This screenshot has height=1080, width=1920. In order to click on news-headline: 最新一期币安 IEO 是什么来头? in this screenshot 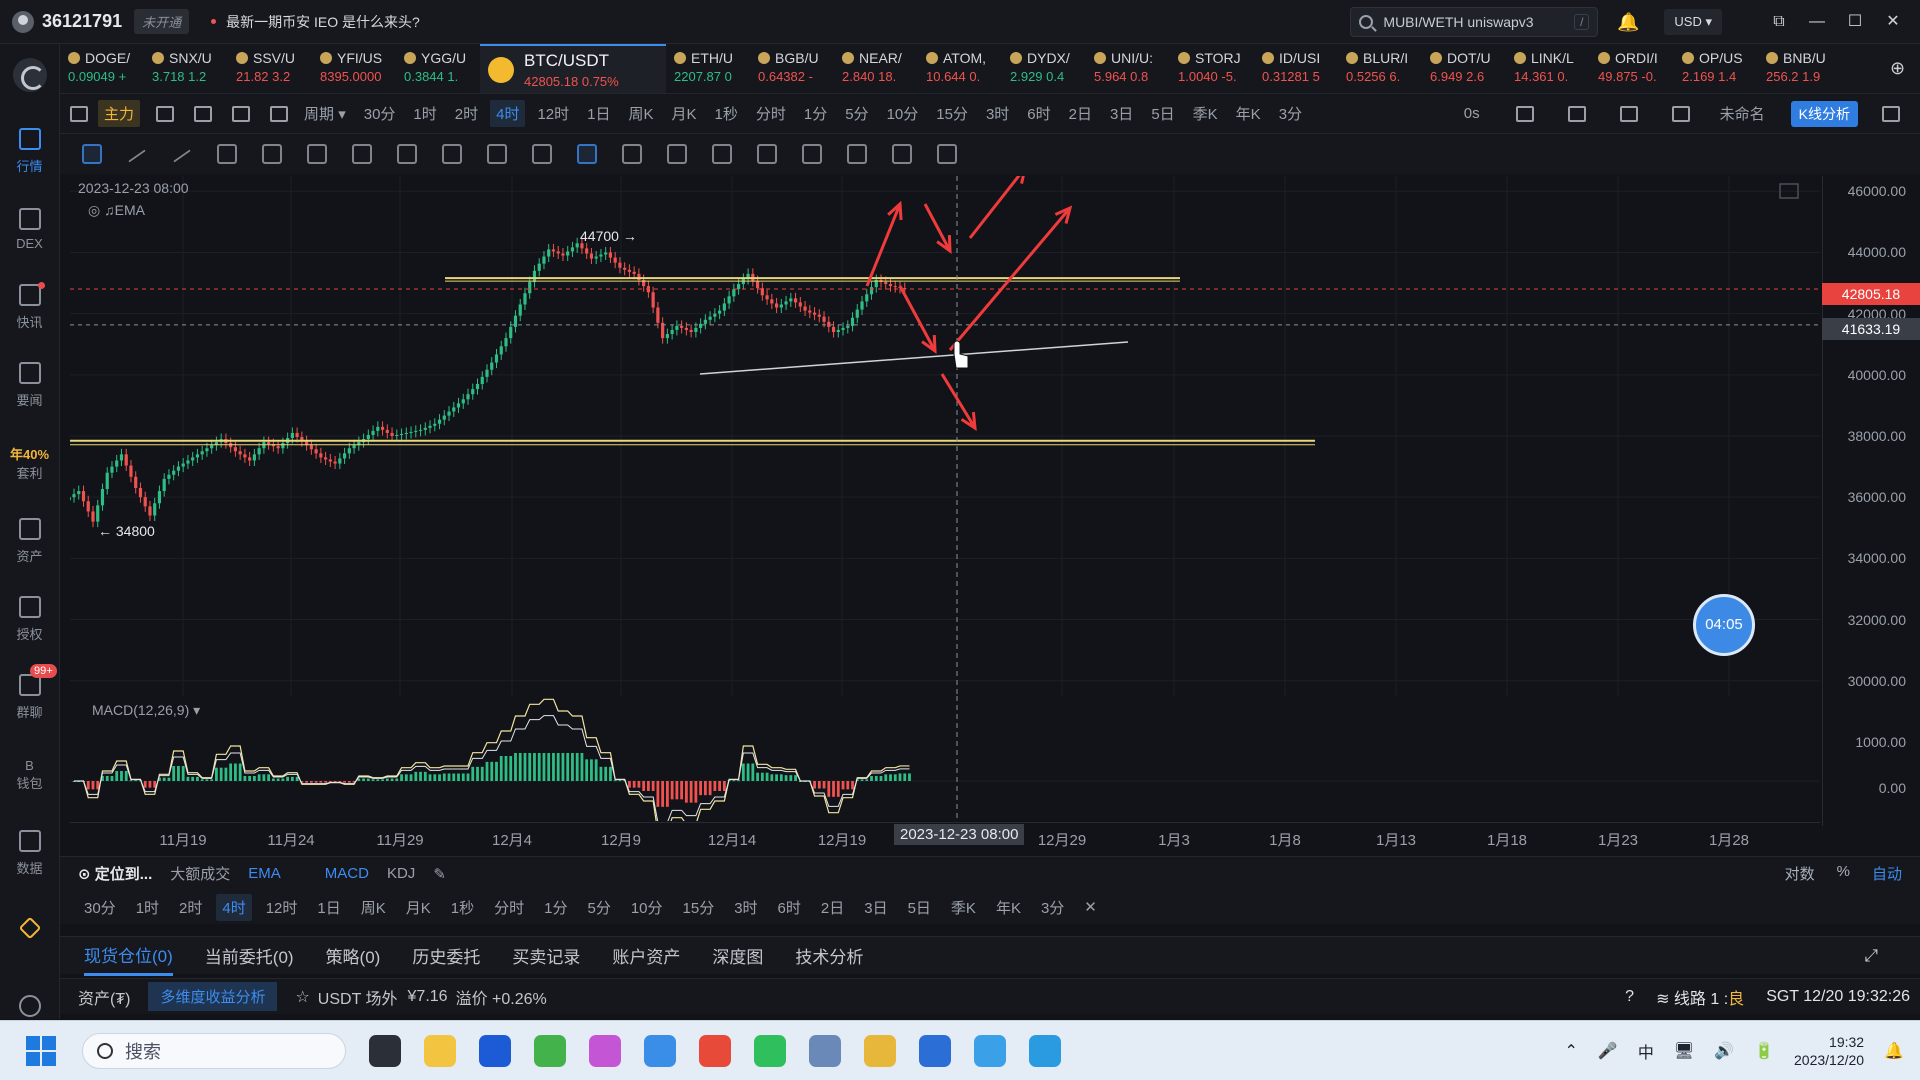, I will do `click(323, 22)`.